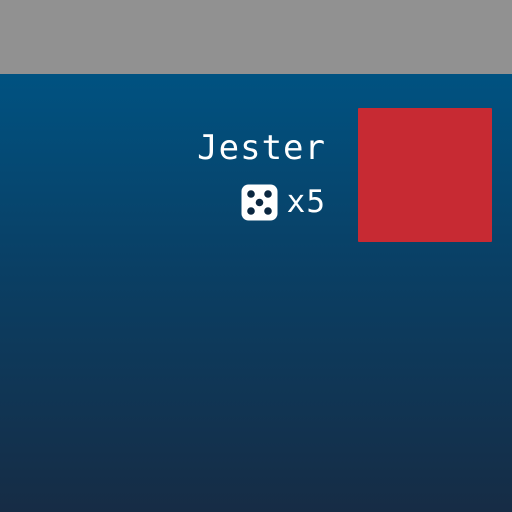 This screenshot has width=512, height=512. Describe the element at coordinates (261, 148) in the screenshot. I see `player-name: Jester` at that location.